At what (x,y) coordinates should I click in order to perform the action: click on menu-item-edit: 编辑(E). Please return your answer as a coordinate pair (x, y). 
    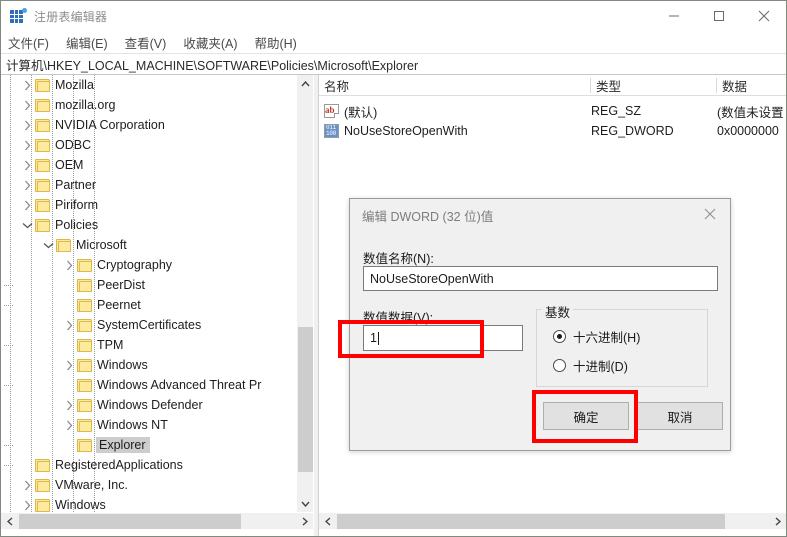
    Looking at the image, I should click on (87, 42).